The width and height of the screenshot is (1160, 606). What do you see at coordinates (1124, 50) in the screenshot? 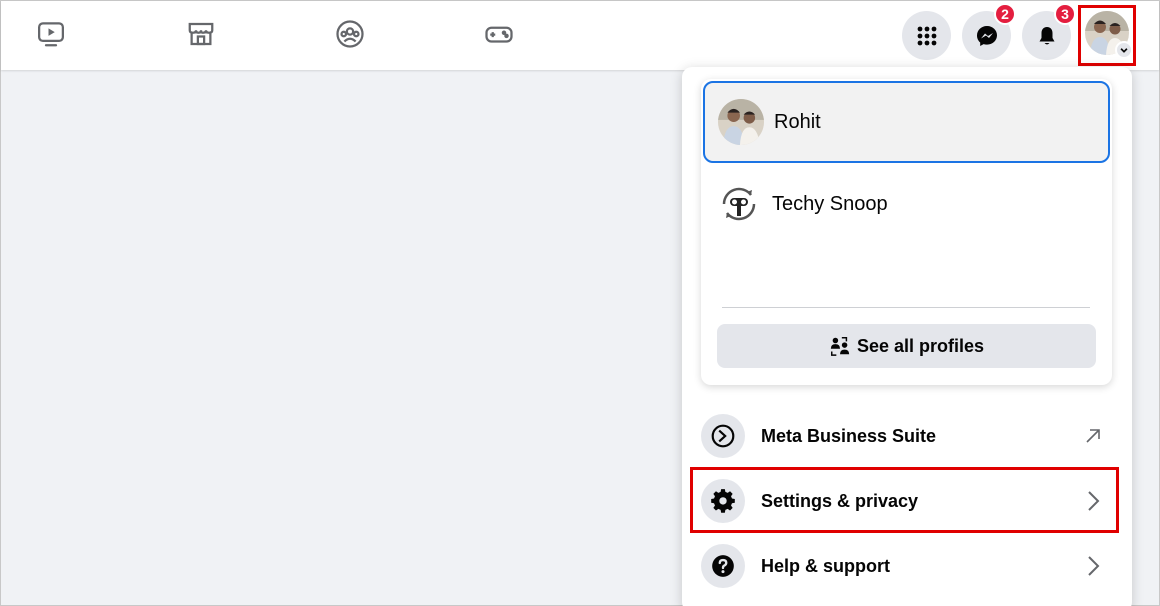
I see `chevron-down-icon` at bounding box center [1124, 50].